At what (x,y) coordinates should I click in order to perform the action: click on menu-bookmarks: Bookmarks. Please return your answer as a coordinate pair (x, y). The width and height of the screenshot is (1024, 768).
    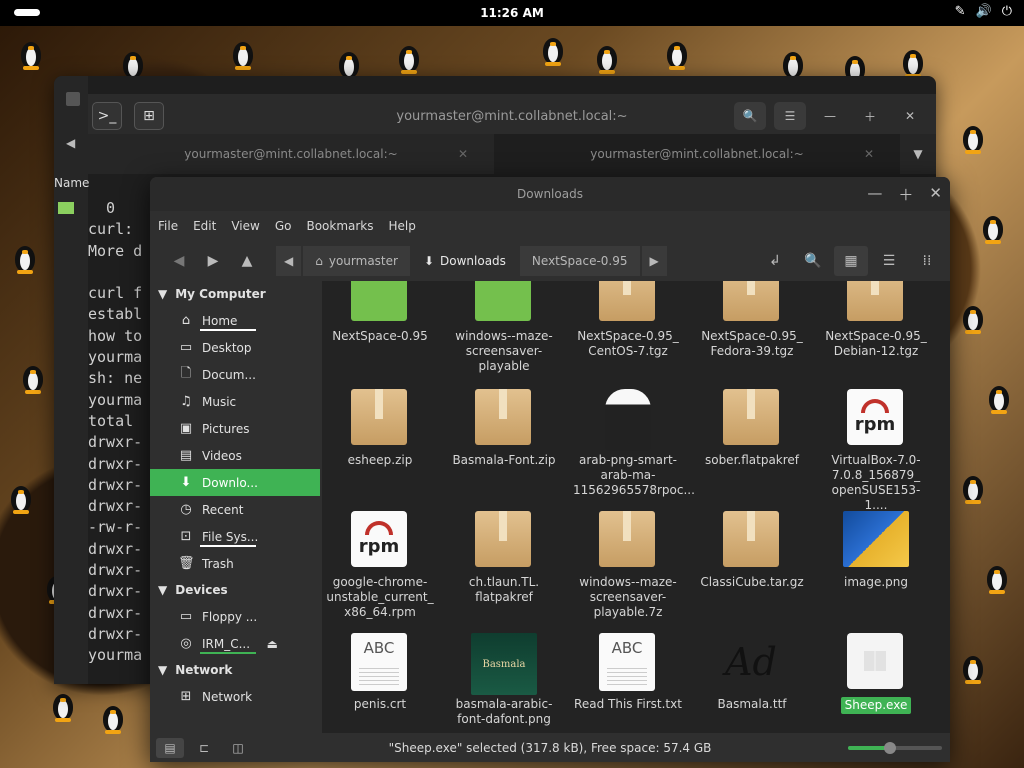
    Looking at the image, I should click on (339, 226).